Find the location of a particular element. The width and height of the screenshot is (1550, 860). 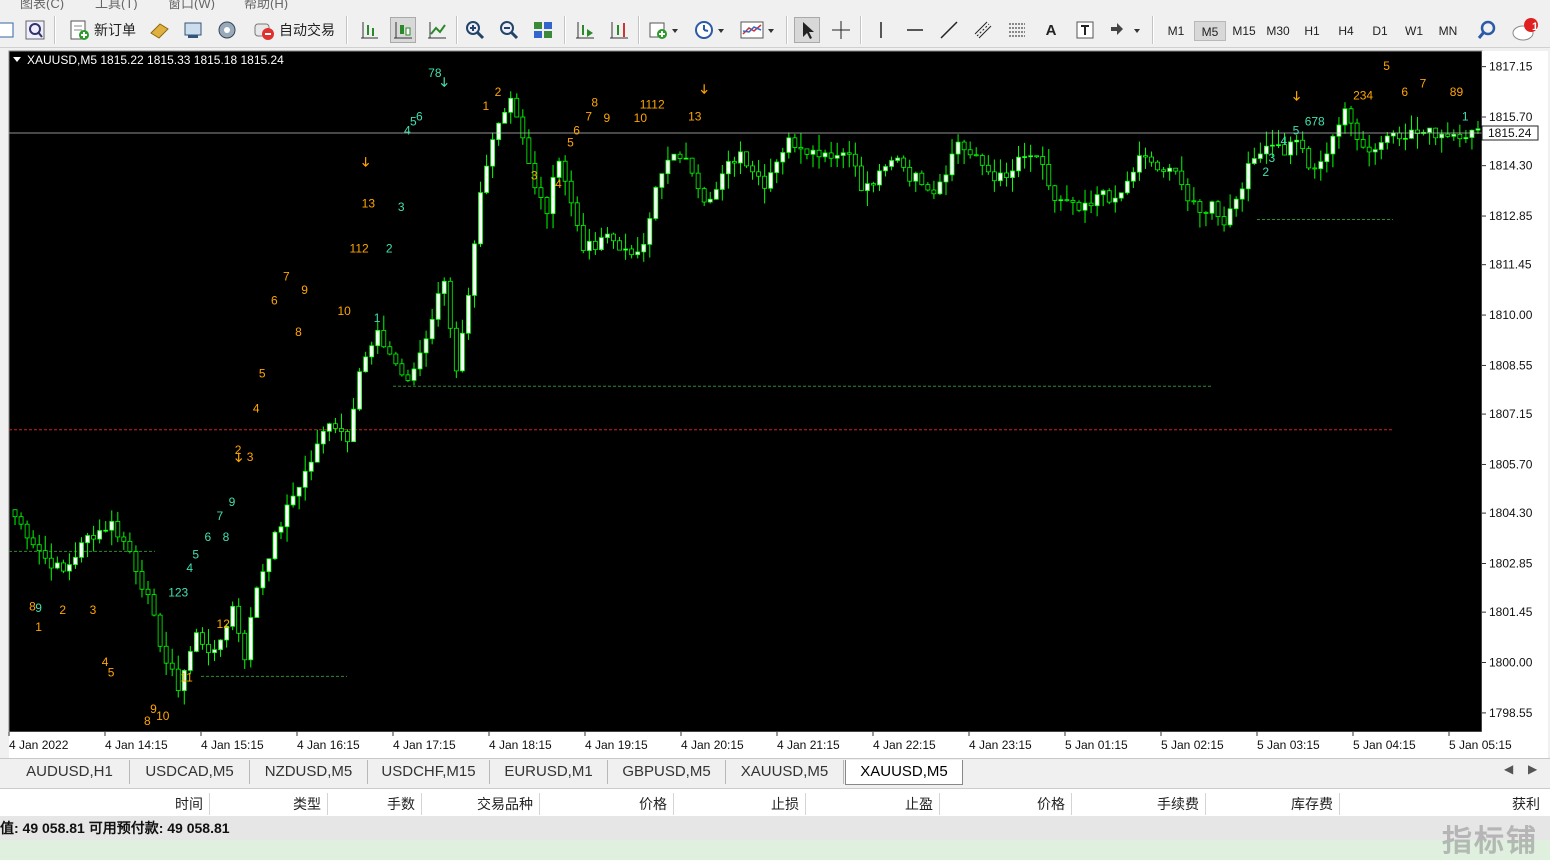

cursor-icon is located at coordinates (807, 30).